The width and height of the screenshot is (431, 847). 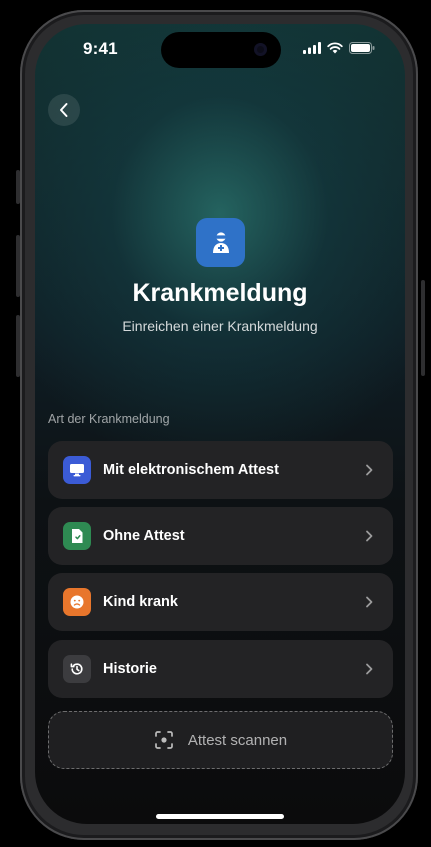 What do you see at coordinates (109, 419) in the screenshot?
I see `section-label: Art der Krankmeldung` at bounding box center [109, 419].